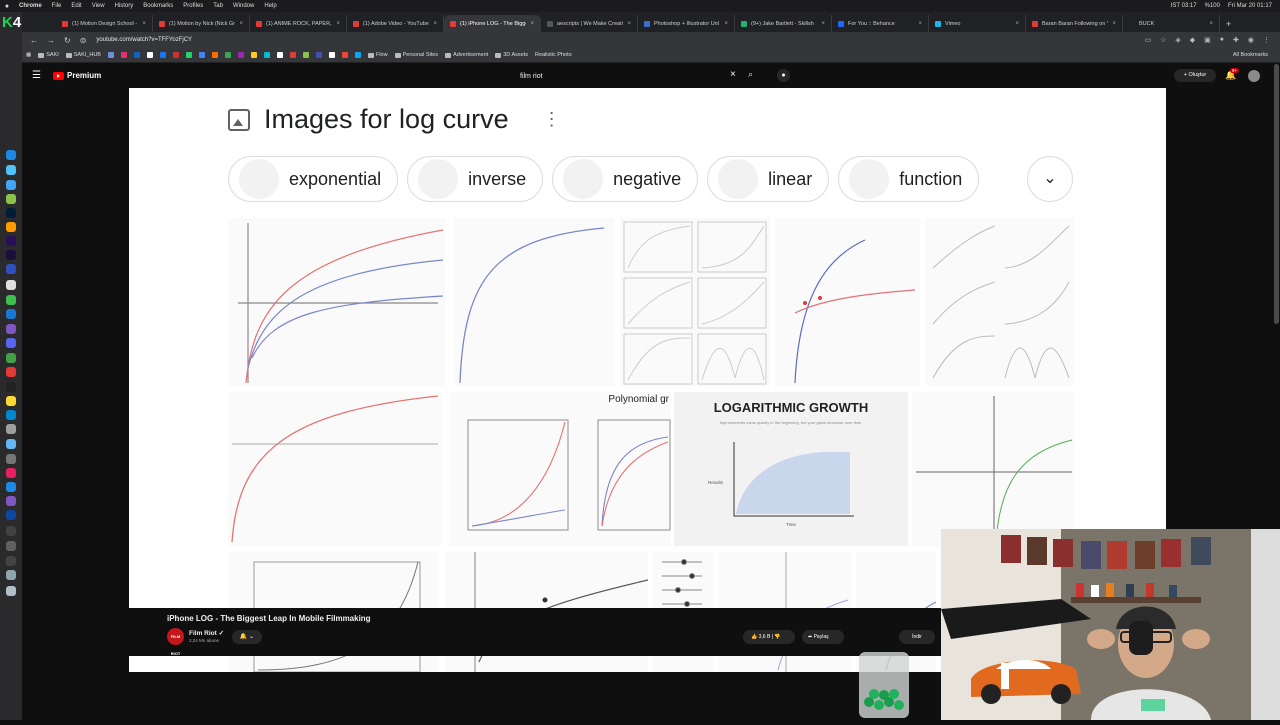 The image size is (1280, 725). Describe the element at coordinates (247, 637) in the screenshot. I see `subscribe-bell-button: 🔔 ⌄` at that location.